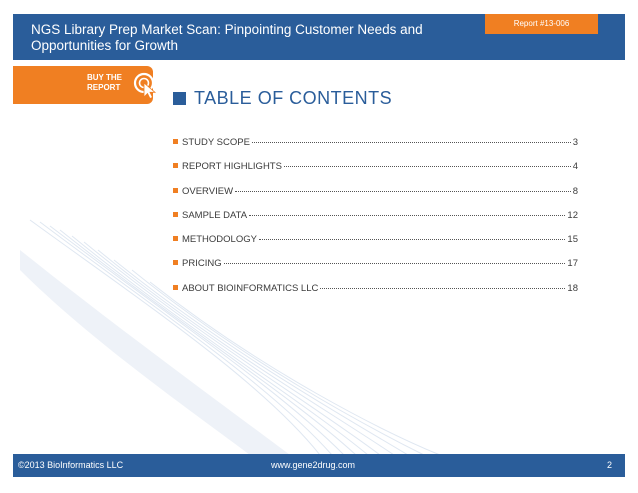 The width and height of the screenshot is (638, 493). I want to click on toc-item-label: ABOUT BIOINFORMATICS LLC, so click(250, 288).